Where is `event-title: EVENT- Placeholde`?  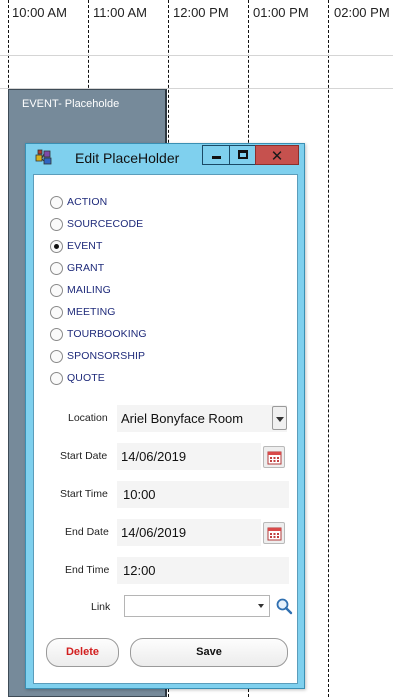
event-title: EVENT- Placeholde is located at coordinates (71, 104).